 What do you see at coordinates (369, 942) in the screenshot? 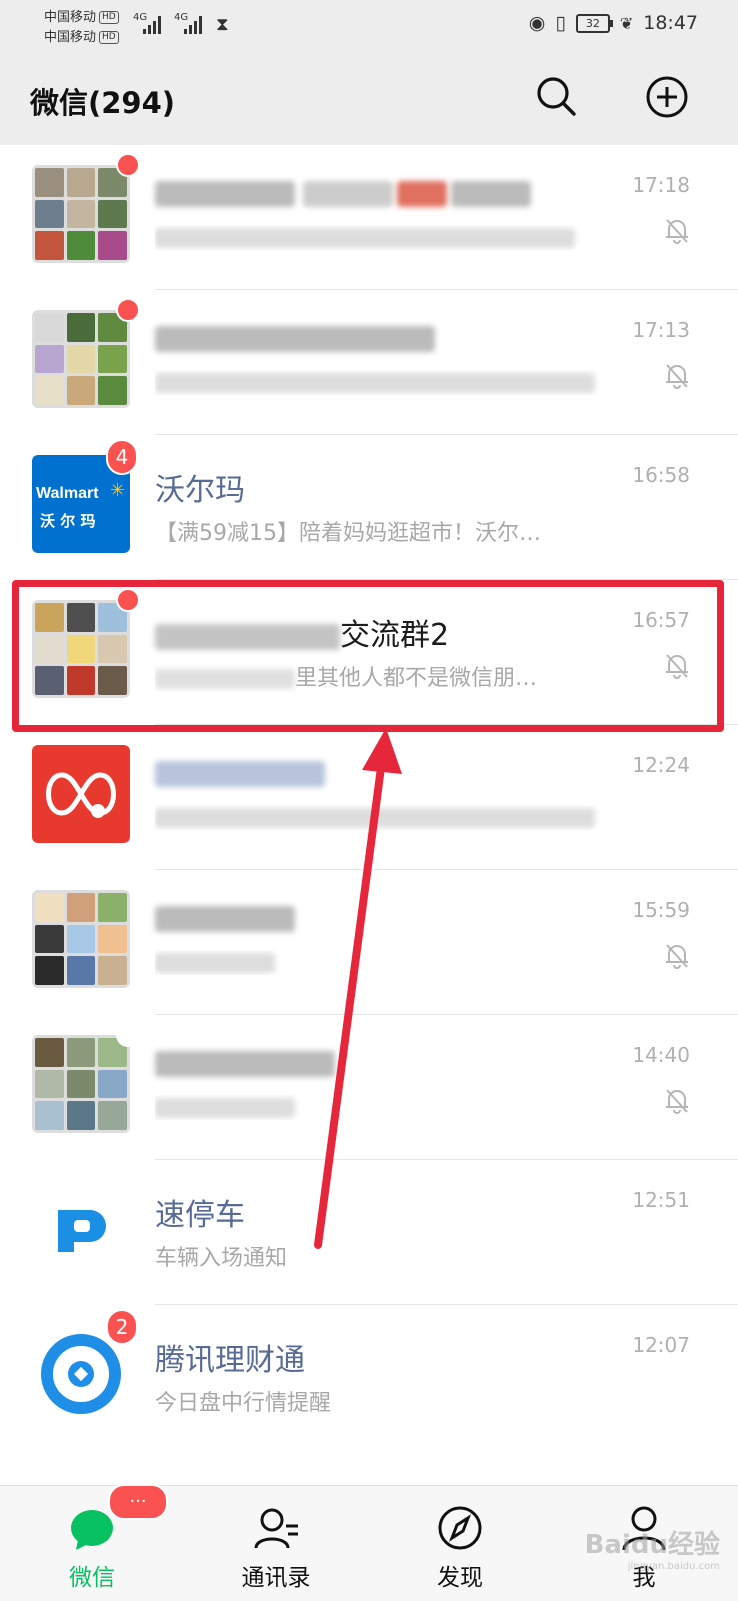
I see `chat-row: 15:59` at bounding box center [369, 942].